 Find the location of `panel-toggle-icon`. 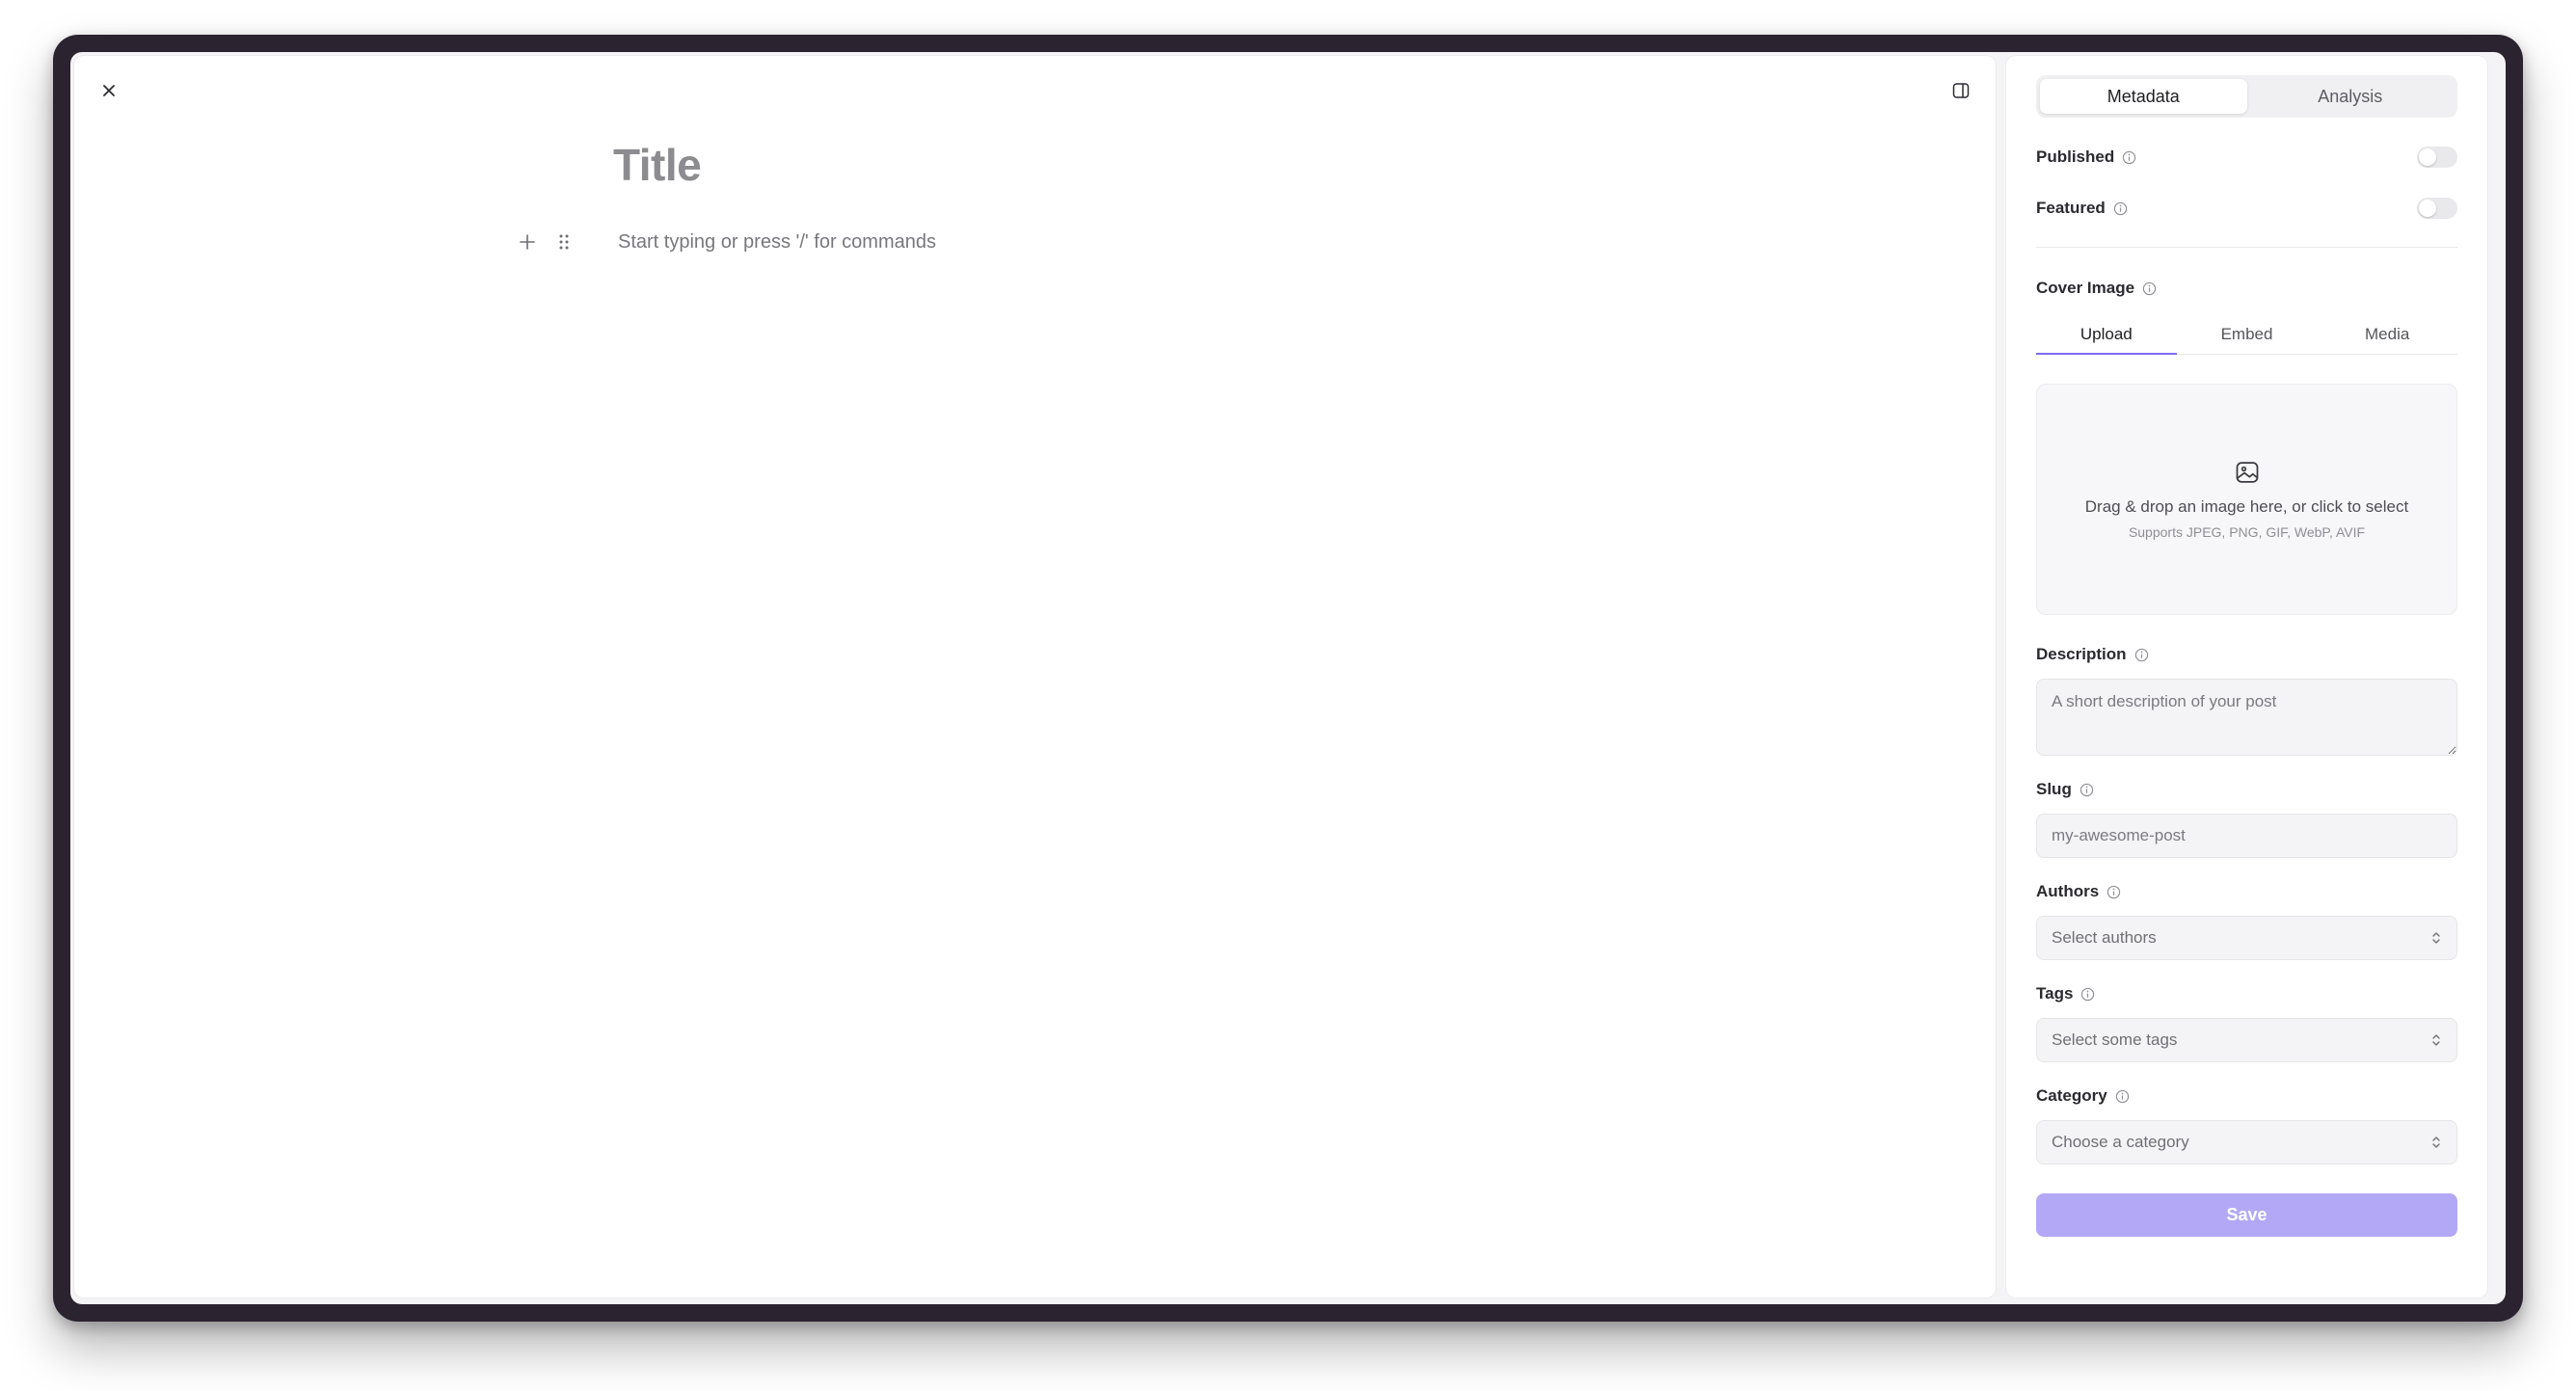

panel-toggle-icon is located at coordinates (1961, 90).